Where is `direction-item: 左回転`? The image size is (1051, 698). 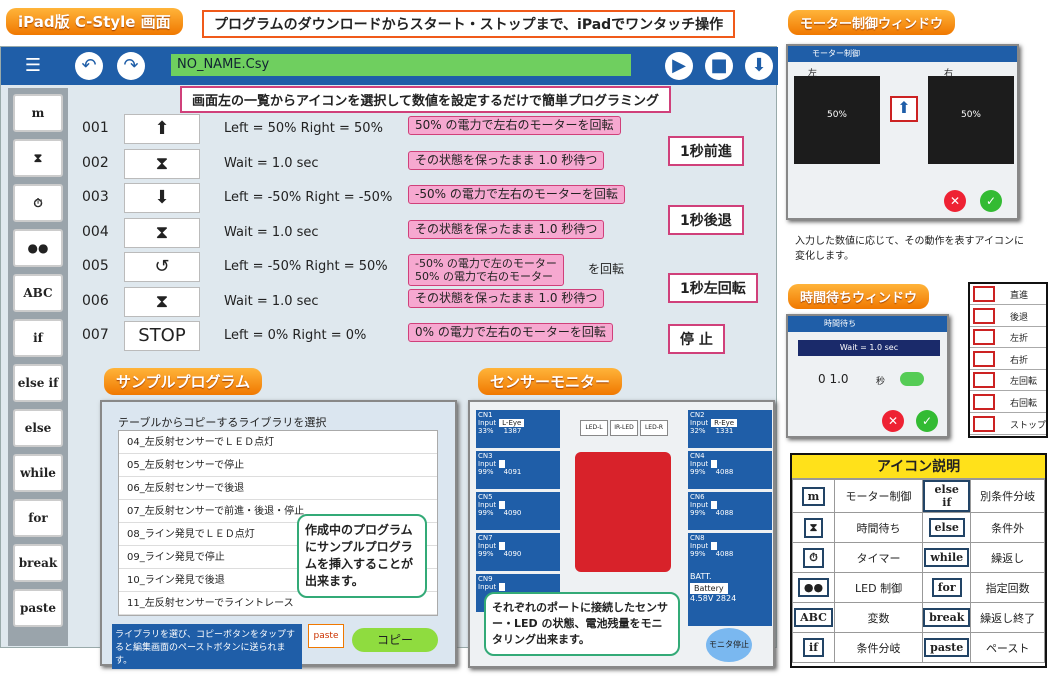
direction-item: 左回転 is located at coordinates (1008, 381).